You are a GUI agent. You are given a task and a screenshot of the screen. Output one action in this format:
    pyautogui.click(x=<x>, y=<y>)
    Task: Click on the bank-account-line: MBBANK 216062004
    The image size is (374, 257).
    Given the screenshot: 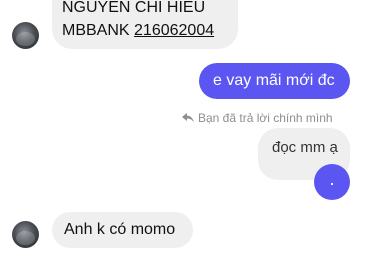 What is the action you would take?
    pyautogui.click(x=138, y=31)
    